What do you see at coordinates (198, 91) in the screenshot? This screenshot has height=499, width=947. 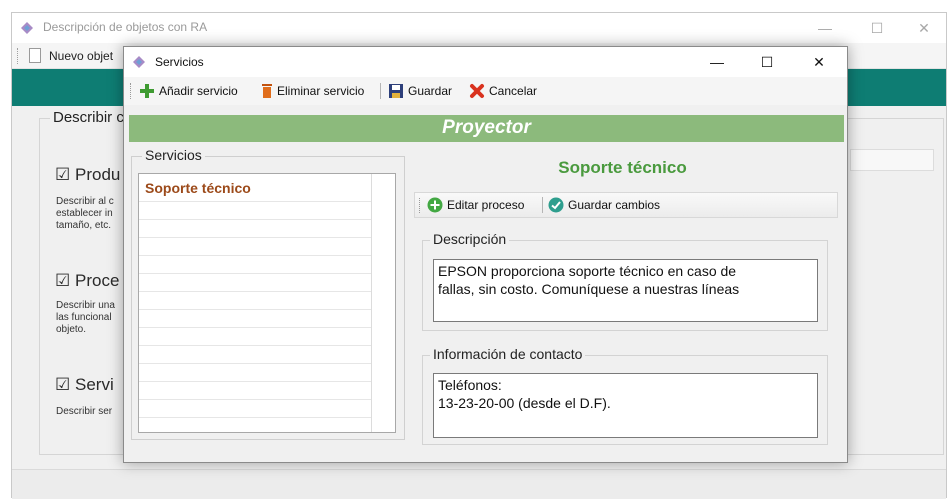 I see `add-service-label: Añadir servicio` at bounding box center [198, 91].